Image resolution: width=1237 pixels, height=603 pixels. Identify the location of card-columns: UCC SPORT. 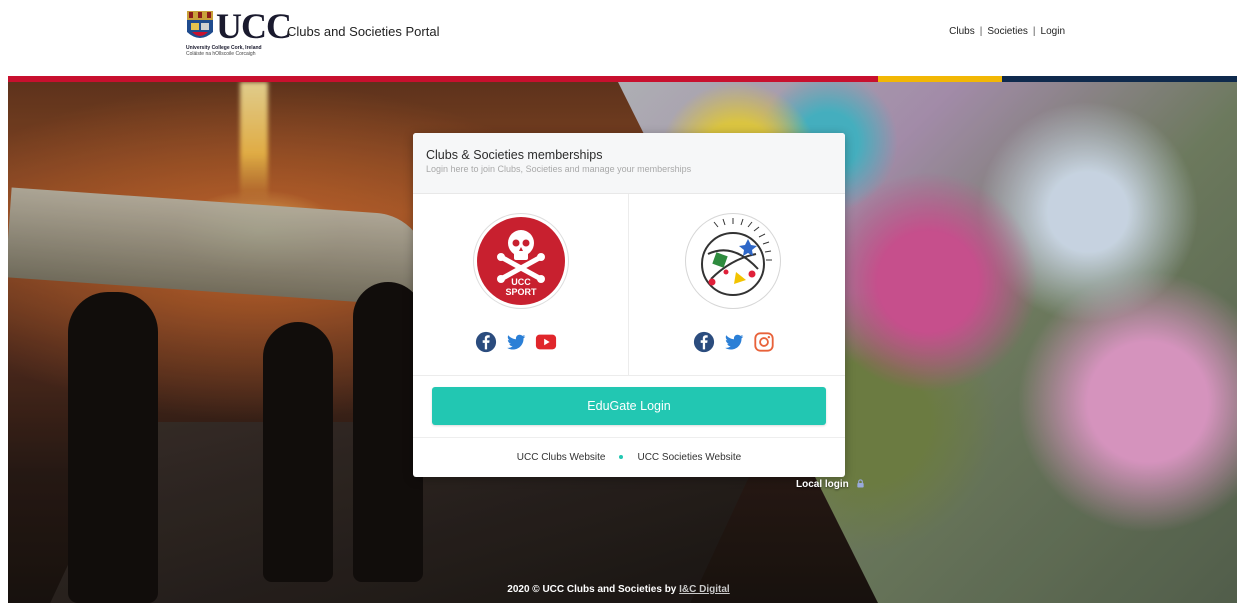
(629, 285).